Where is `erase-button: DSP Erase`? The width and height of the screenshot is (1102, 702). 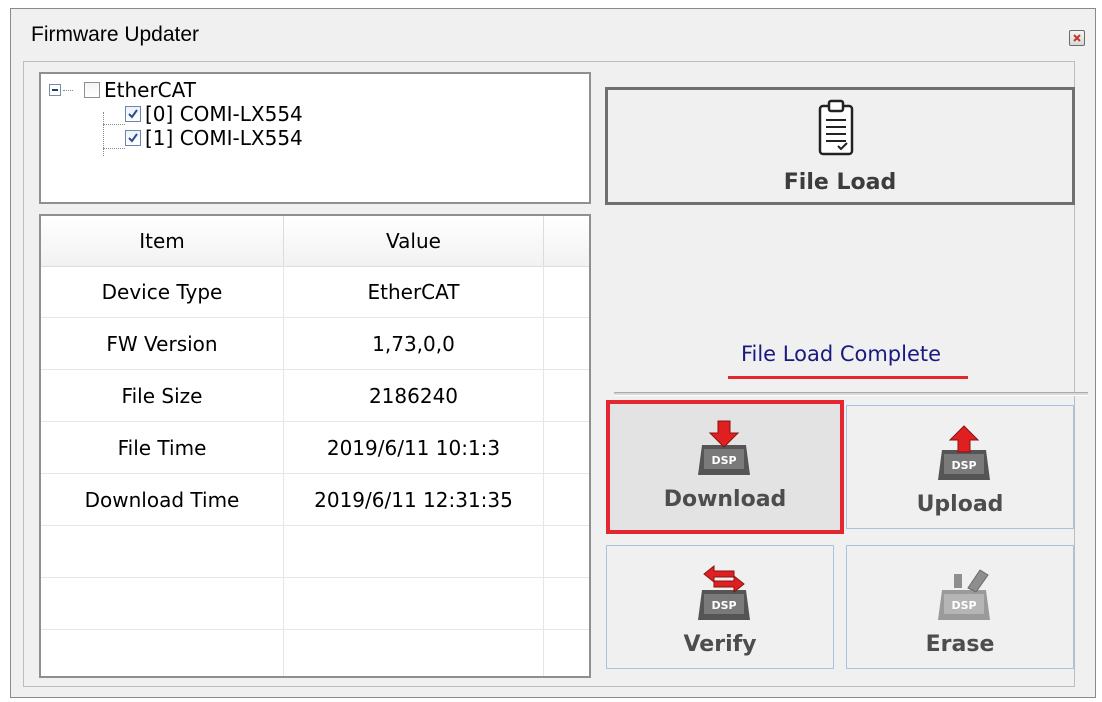
erase-button: DSP Erase is located at coordinates (960, 607).